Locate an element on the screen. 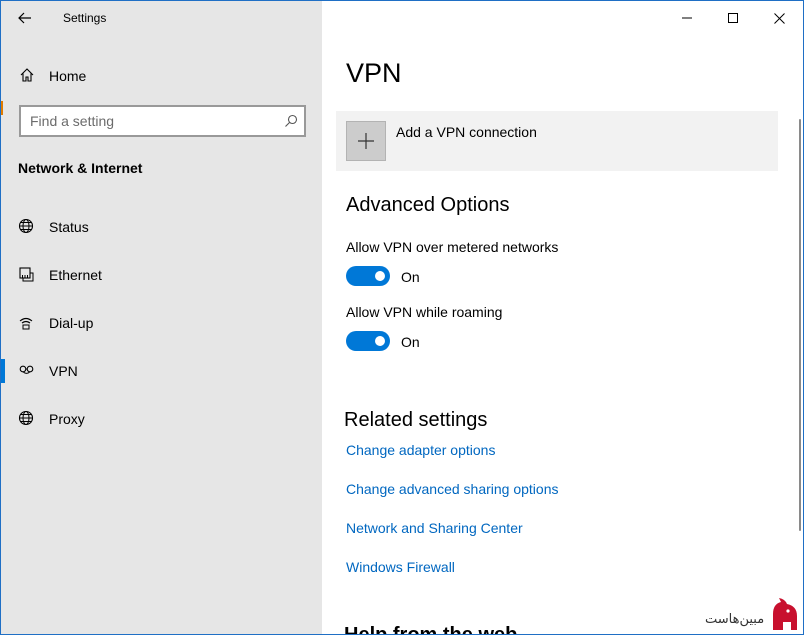 The width and height of the screenshot is (804, 635). watermark: مبین‌هاست is located at coordinates (753, 614).